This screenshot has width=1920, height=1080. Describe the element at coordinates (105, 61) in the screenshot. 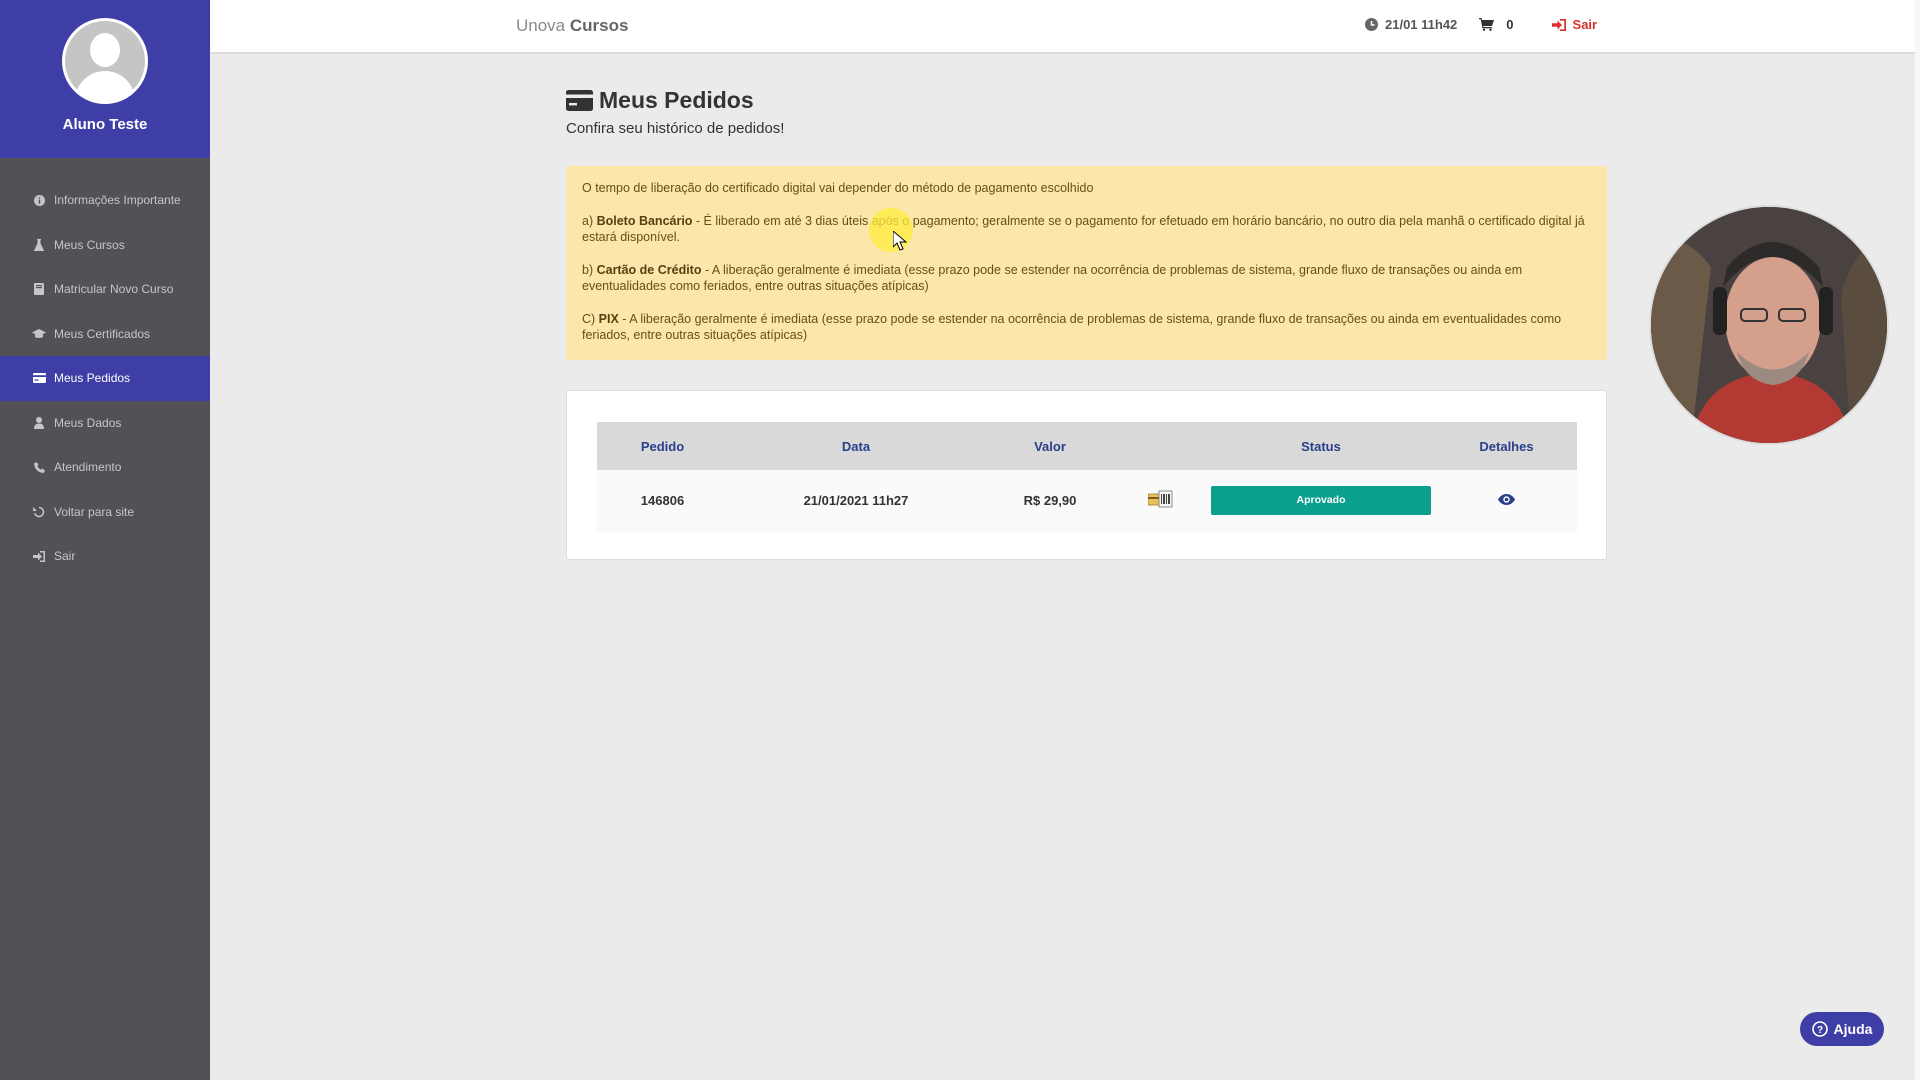

I see `avatar` at that location.